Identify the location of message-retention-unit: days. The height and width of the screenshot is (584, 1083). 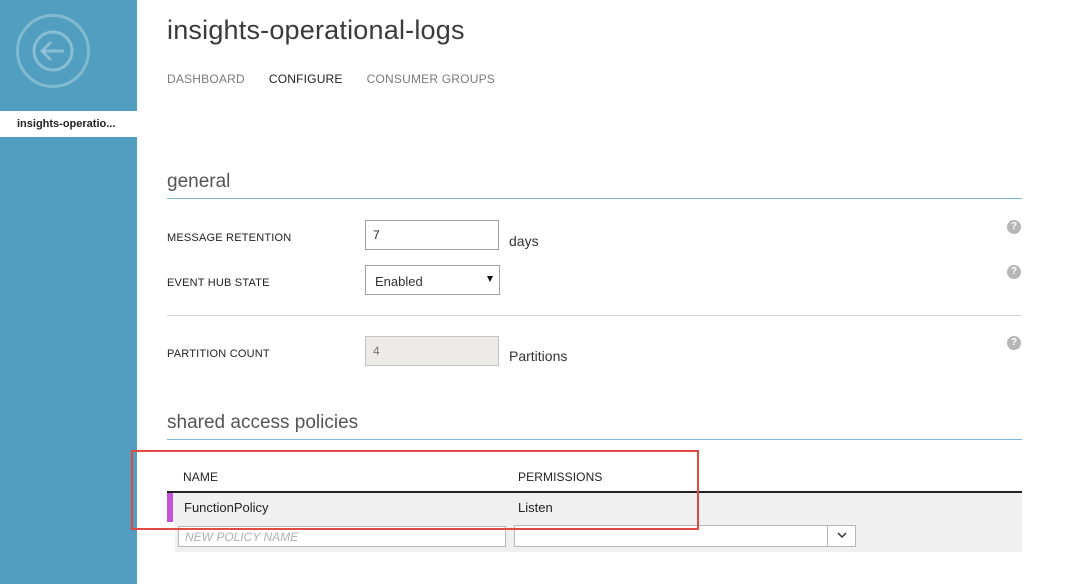
(524, 241).